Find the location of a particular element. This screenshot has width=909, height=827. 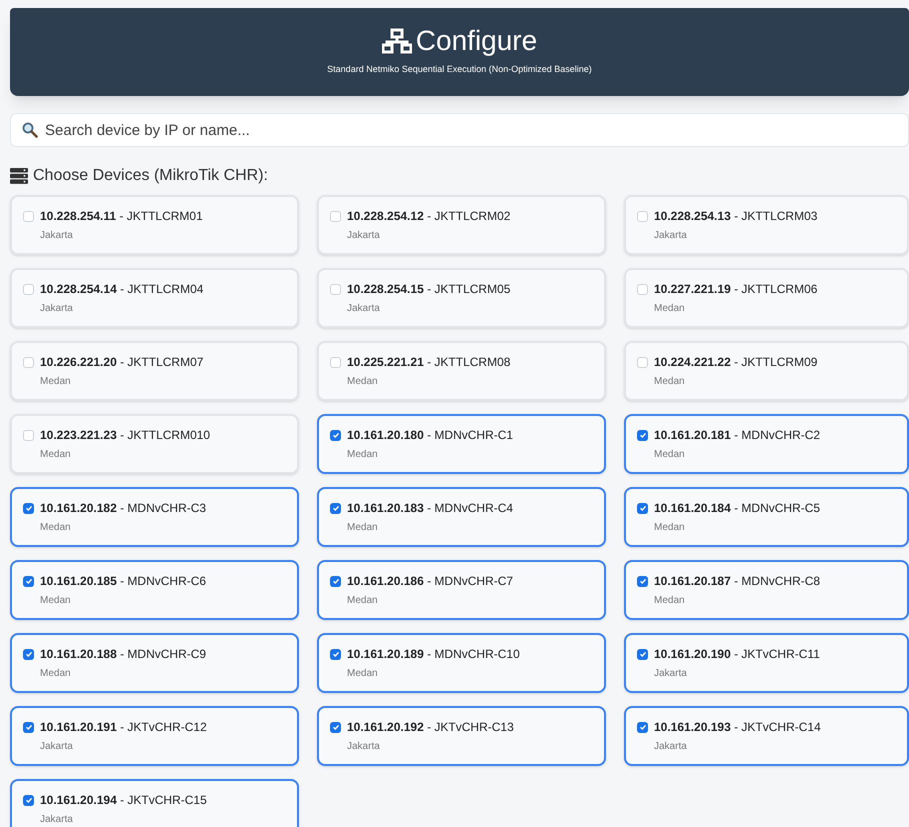

device-card: 10.161.20.183 - MDNvCHR-C4 Medan is located at coordinates (461, 517).